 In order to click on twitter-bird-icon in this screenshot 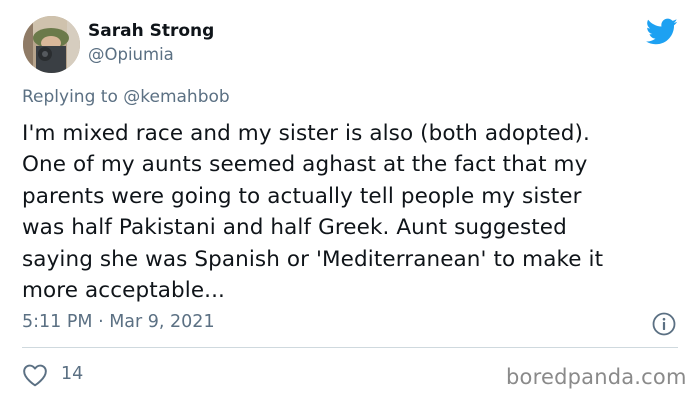, I will do `click(662, 32)`.